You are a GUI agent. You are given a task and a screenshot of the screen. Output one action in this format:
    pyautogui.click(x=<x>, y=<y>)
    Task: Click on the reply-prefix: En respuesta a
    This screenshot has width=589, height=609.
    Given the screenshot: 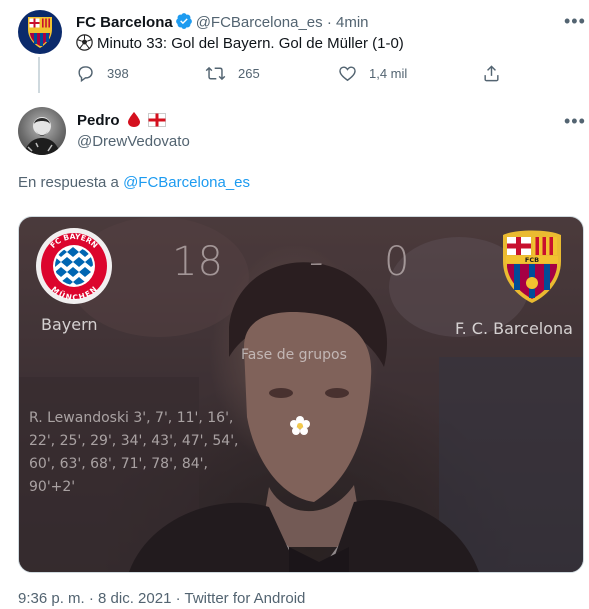 What is the action you would take?
    pyautogui.click(x=68, y=182)
    